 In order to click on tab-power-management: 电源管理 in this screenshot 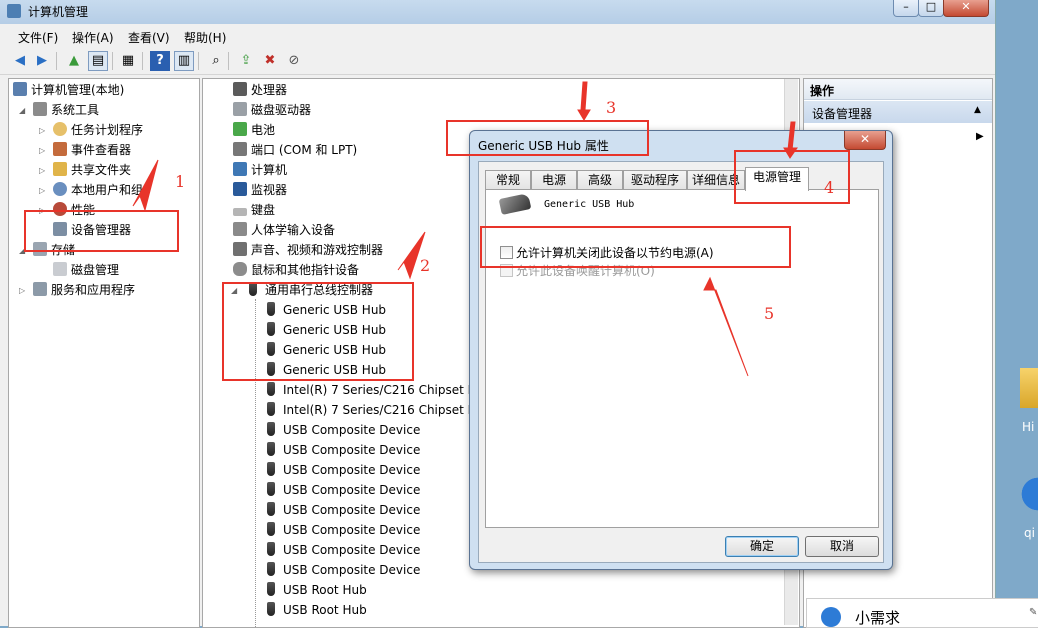, I will do `click(777, 179)`.